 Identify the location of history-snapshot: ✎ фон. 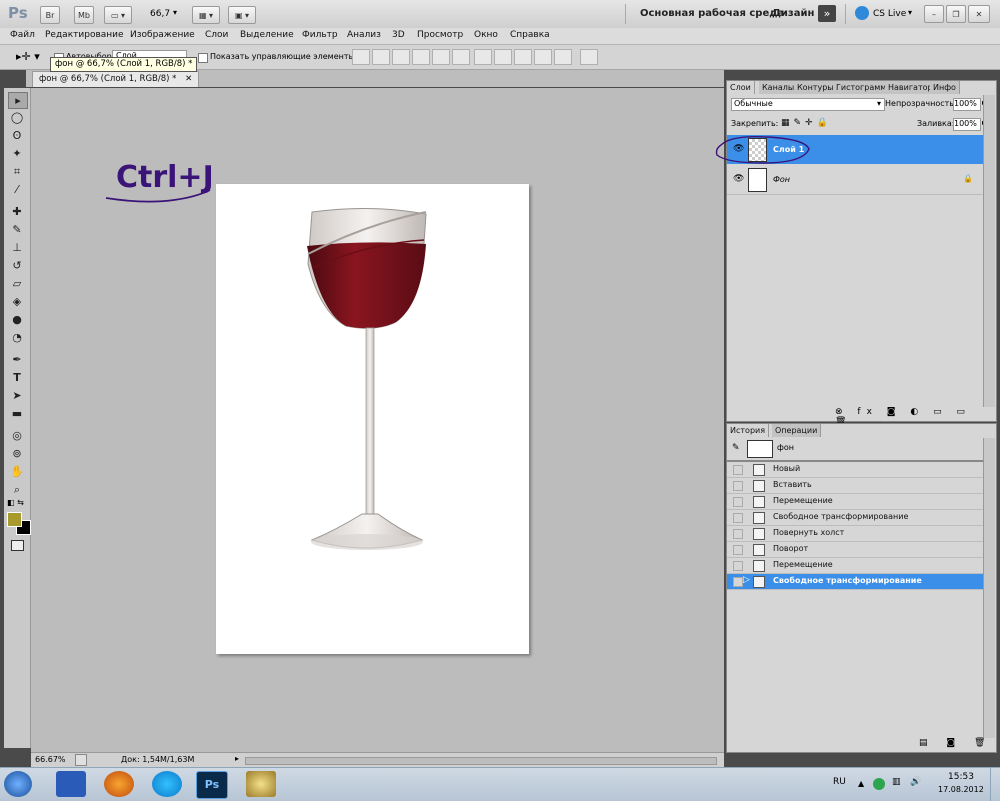
(855, 450).